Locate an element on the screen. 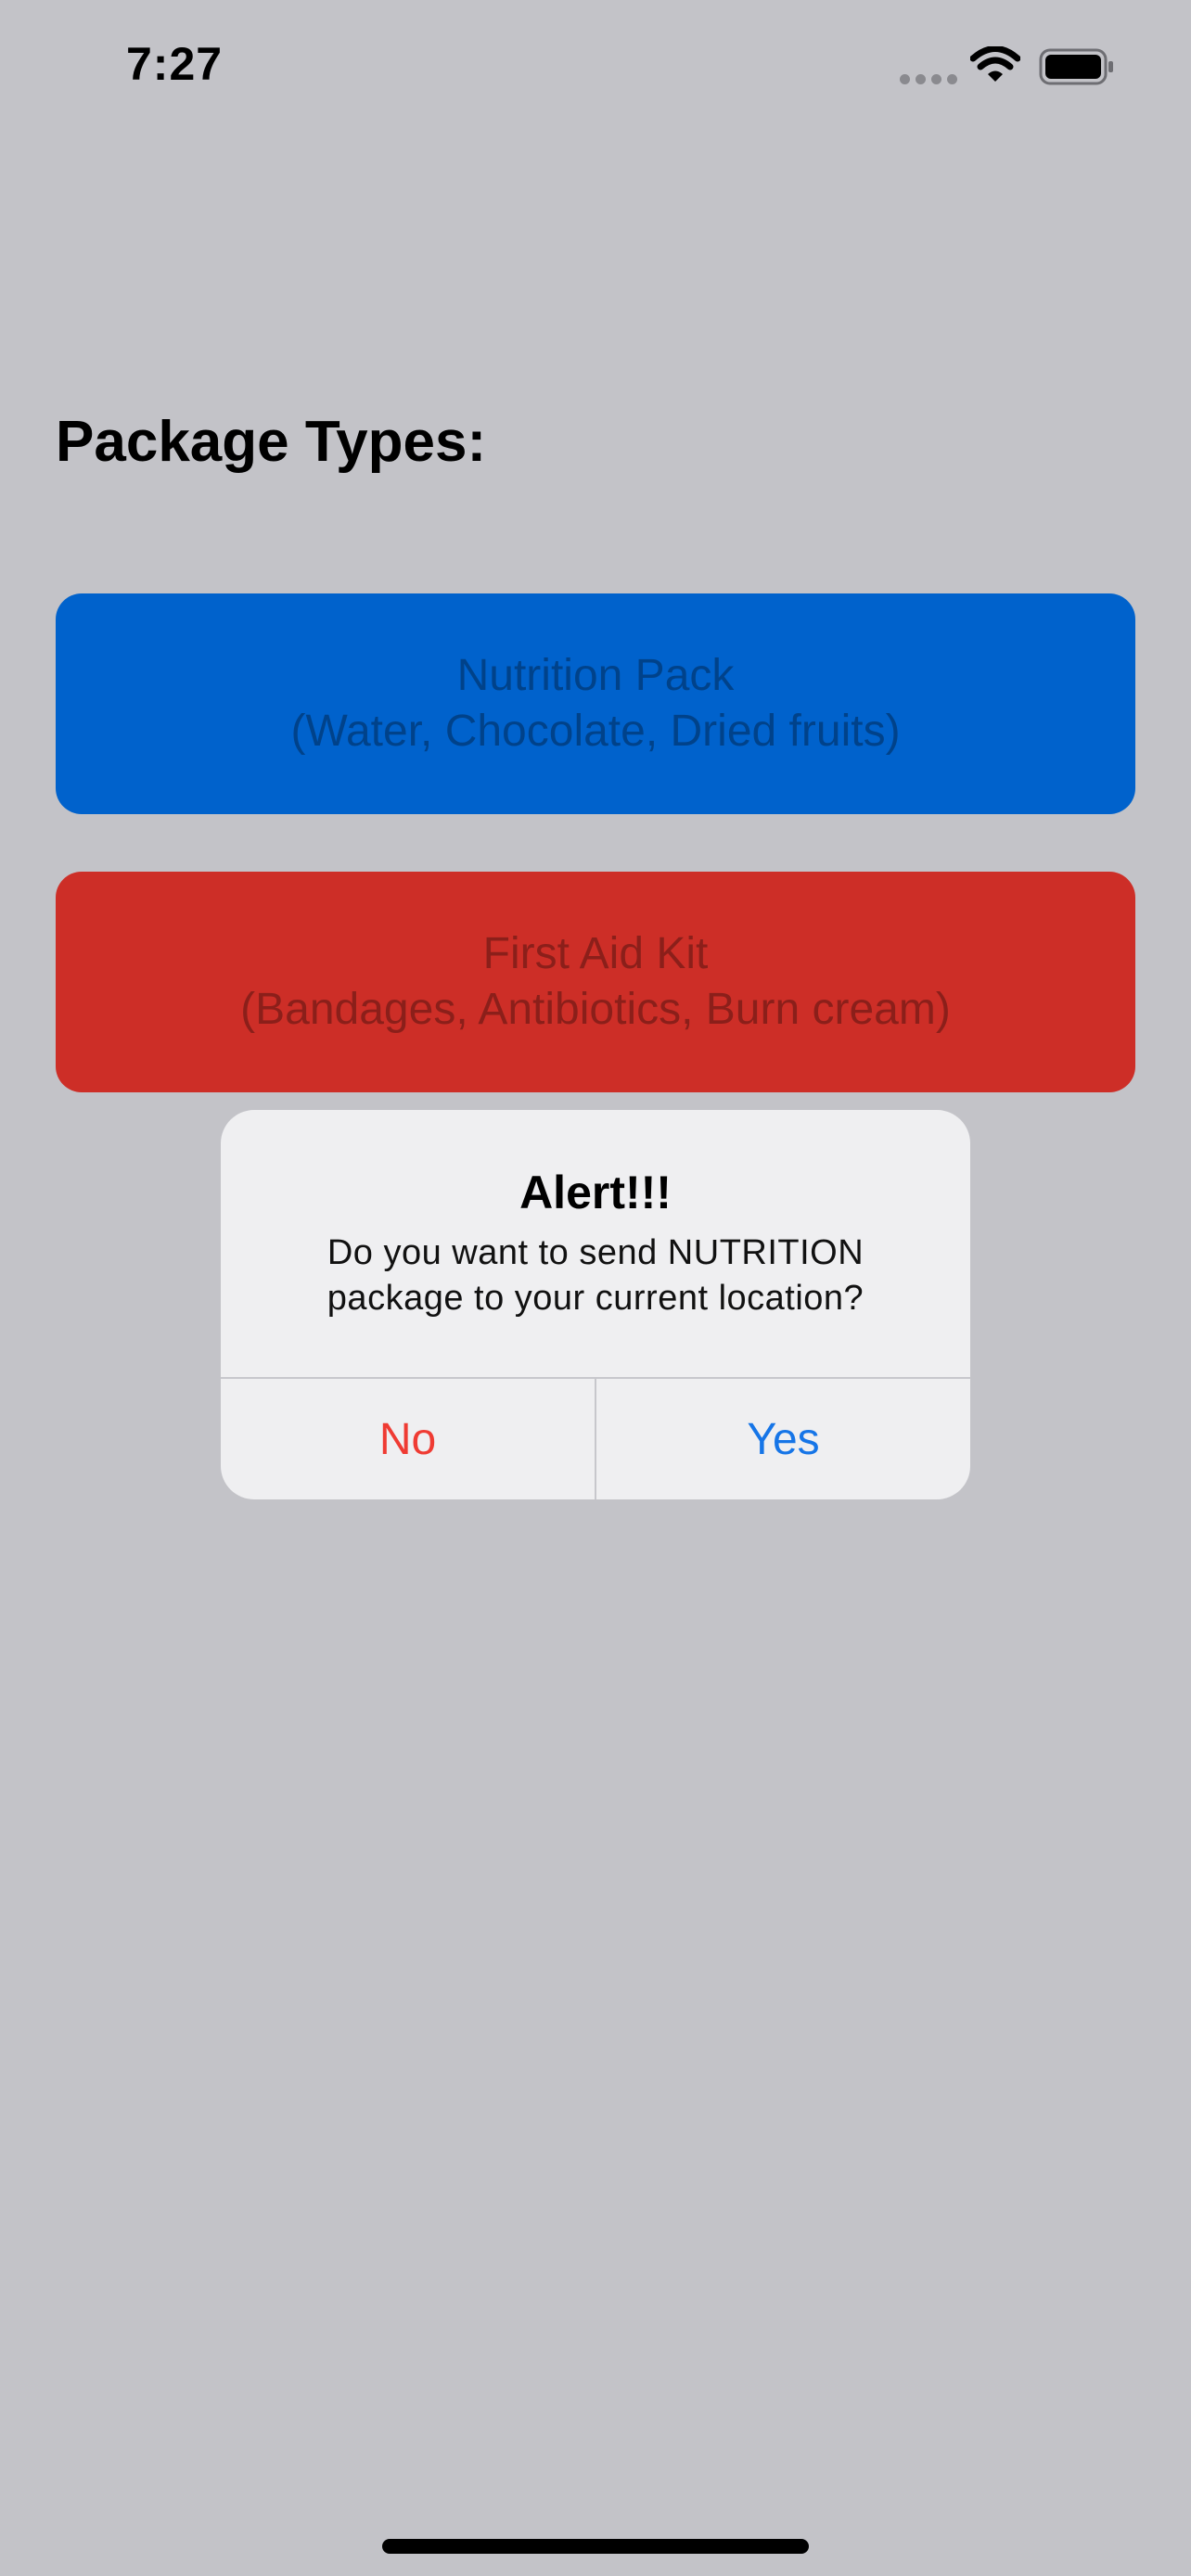  status-time: 7:27 is located at coordinates (175, 64).